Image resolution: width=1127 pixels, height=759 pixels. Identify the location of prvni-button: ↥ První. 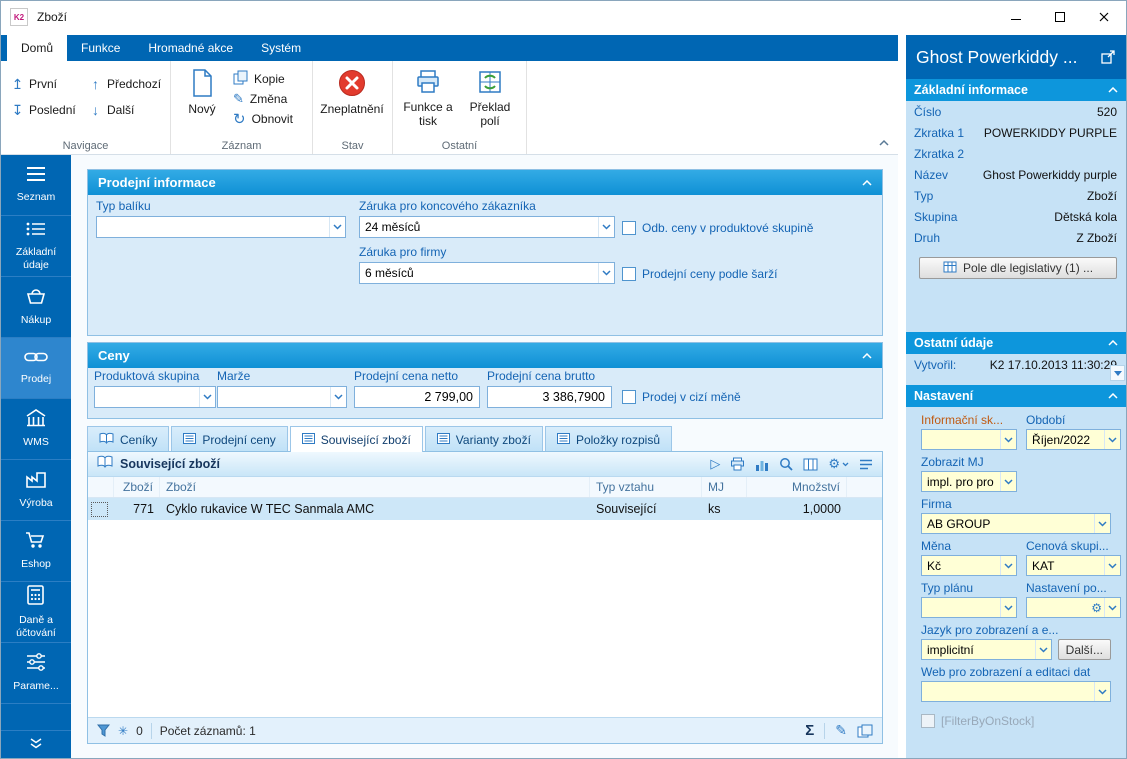
(46, 84).